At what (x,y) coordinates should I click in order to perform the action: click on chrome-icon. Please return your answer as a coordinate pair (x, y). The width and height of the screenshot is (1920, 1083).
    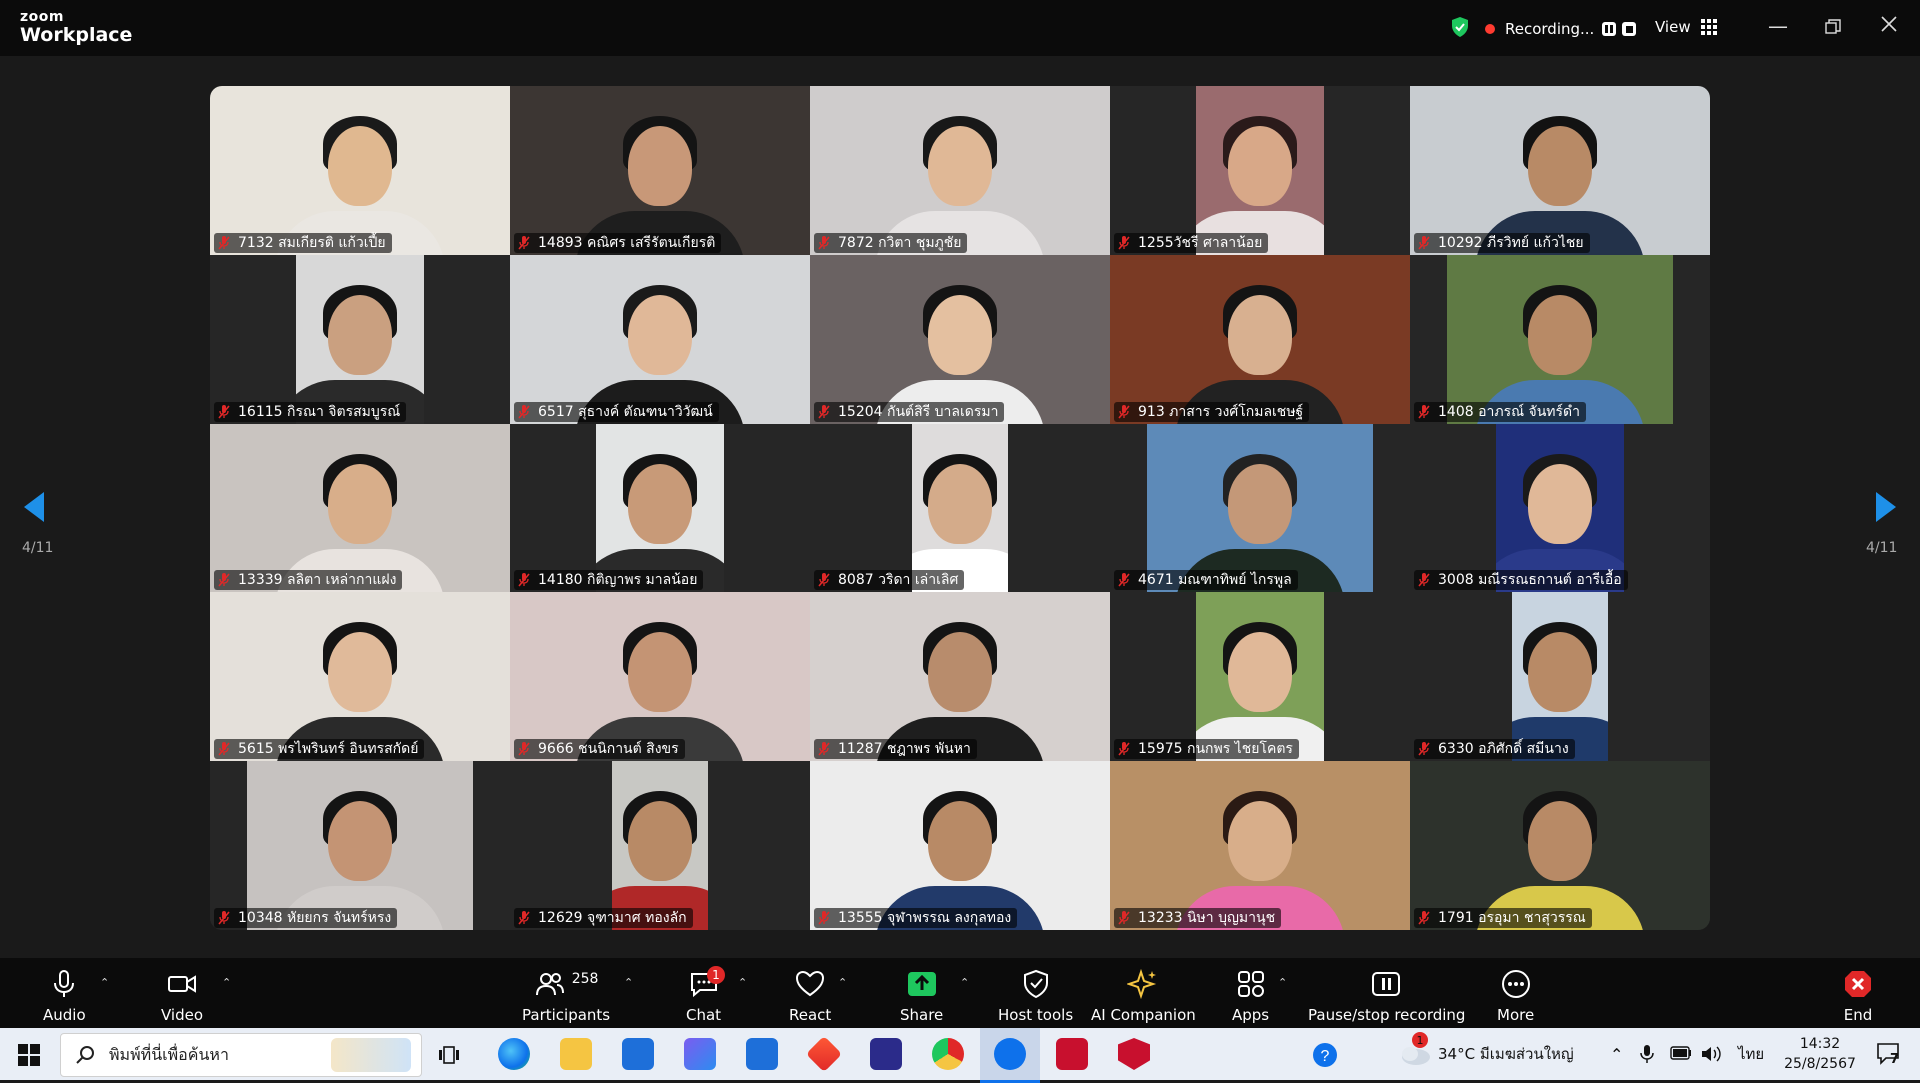
    Looking at the image, I should click on (948, 1054).